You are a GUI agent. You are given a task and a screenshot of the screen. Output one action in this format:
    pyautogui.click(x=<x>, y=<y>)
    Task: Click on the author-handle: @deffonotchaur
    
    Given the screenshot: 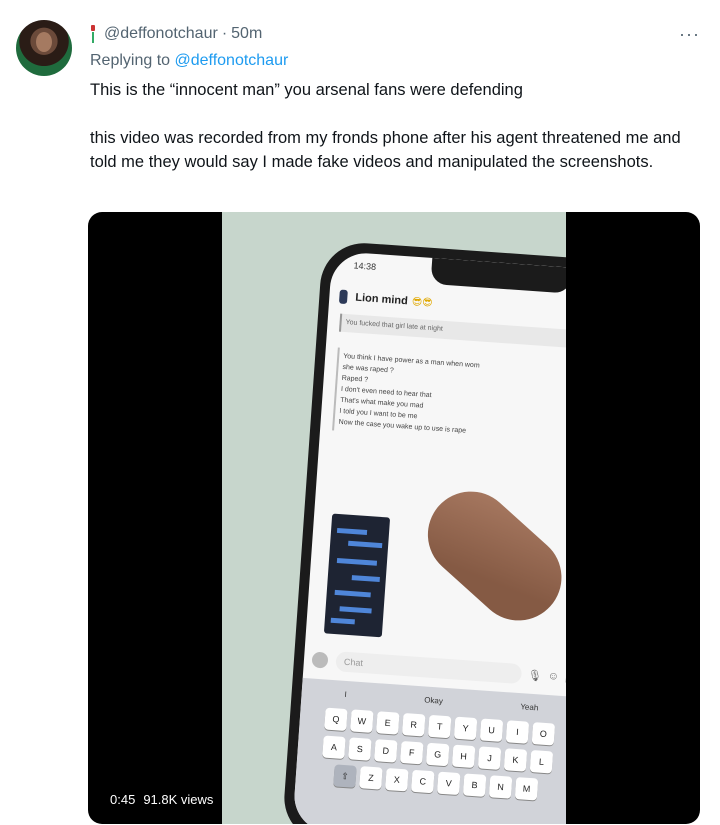 What is the action you would take?
    pyautogui.click(x=161, y=34)
    